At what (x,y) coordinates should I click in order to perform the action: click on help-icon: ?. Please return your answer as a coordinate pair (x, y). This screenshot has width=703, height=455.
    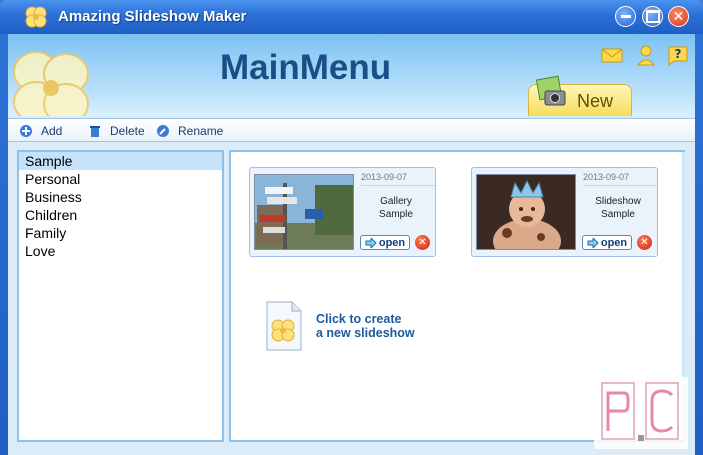
    Looking at the image, I should click on (678, 55).